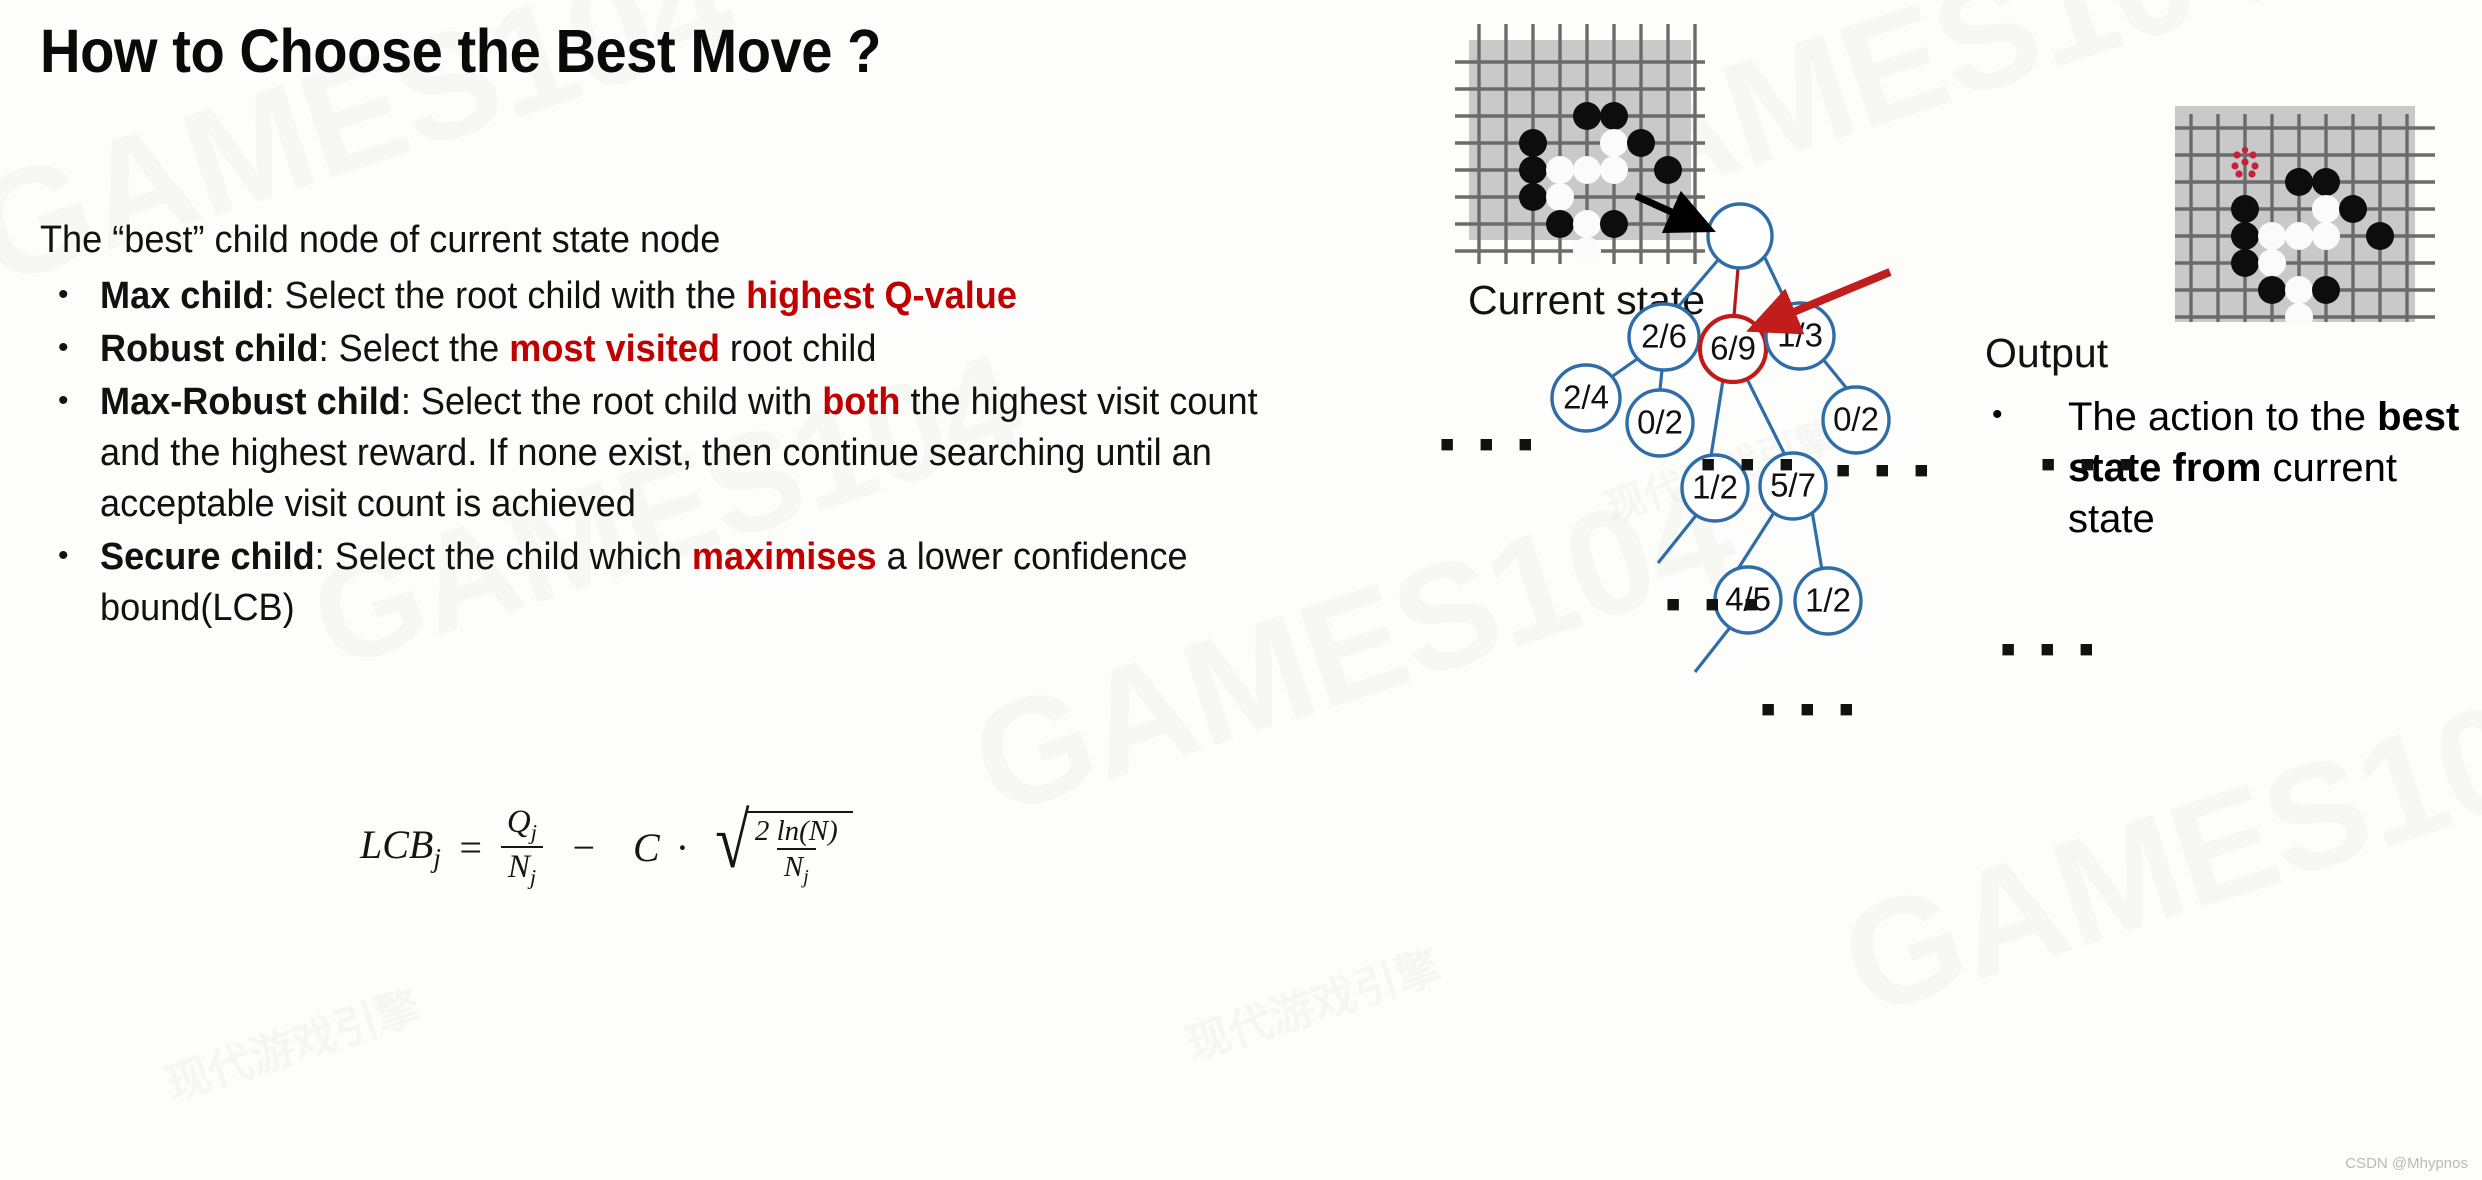  Describe the element at coordinates (1715, 603) in the screenshot. I see `ellipsis-left-2: ▪ ▪ ▪` at that location.